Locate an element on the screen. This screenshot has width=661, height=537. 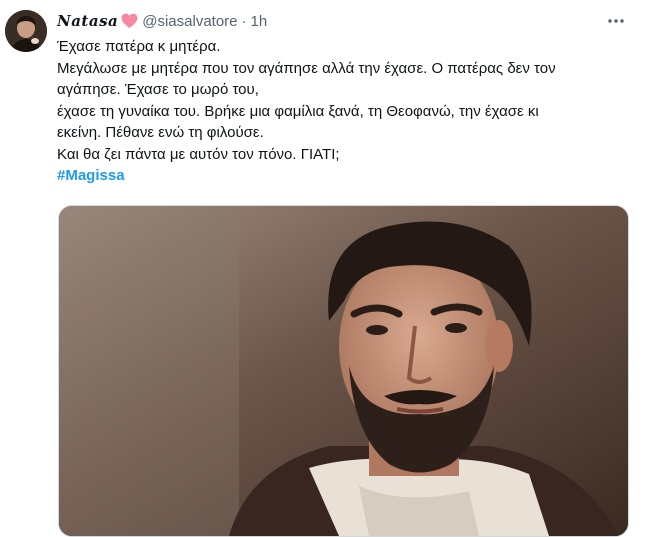
more-icon is located at coordinates (616, 21).